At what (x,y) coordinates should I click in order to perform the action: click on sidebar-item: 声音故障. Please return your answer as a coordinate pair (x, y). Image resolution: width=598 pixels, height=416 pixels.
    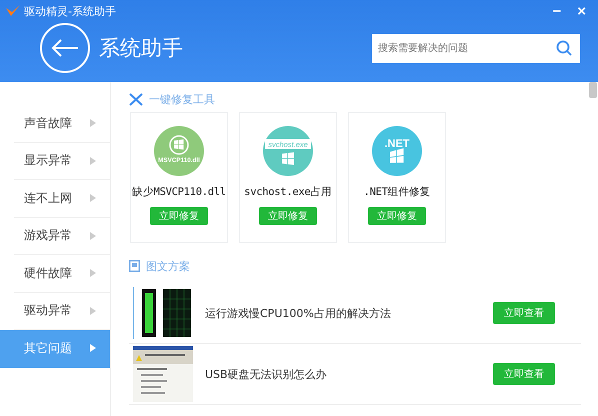
    Looking at the image, I should click on (62, 123).